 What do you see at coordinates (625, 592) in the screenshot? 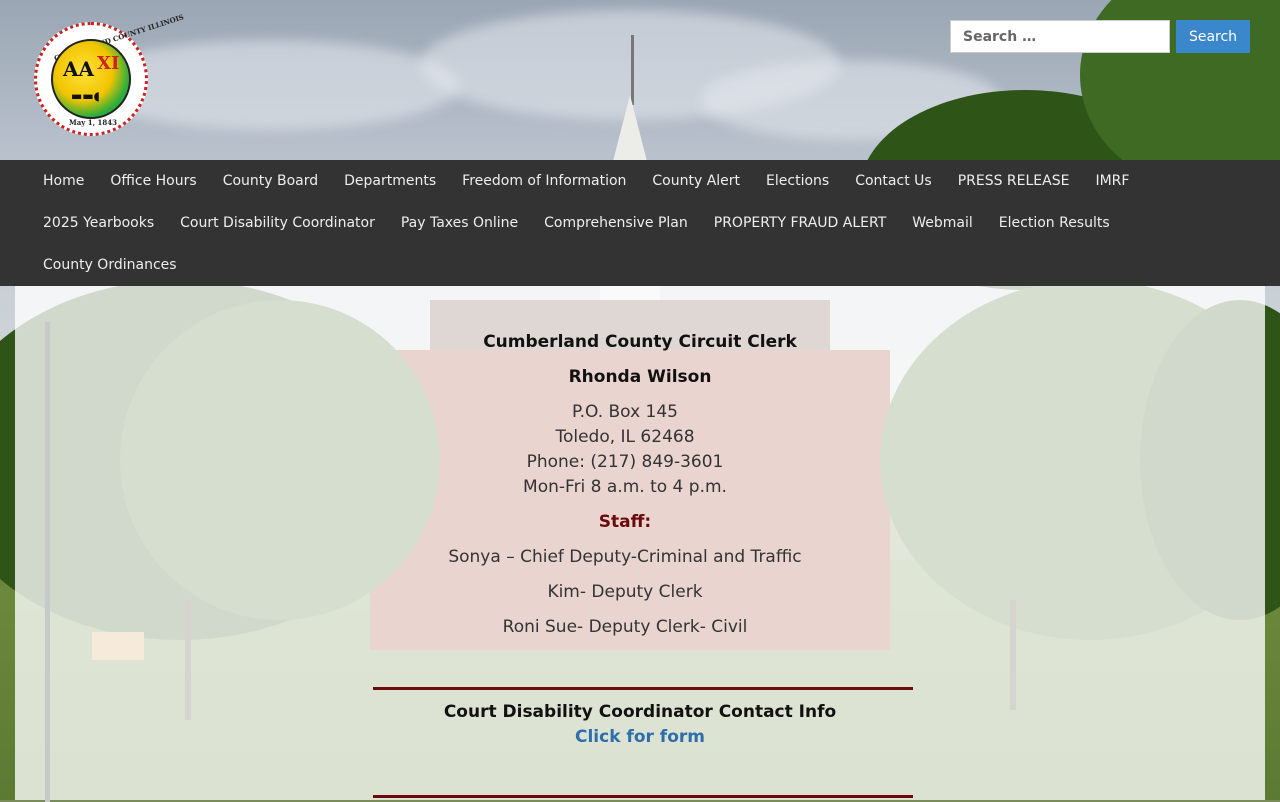
I see `staff-member: Kim- Deputy Clerk` at bounding box center [625, 592].